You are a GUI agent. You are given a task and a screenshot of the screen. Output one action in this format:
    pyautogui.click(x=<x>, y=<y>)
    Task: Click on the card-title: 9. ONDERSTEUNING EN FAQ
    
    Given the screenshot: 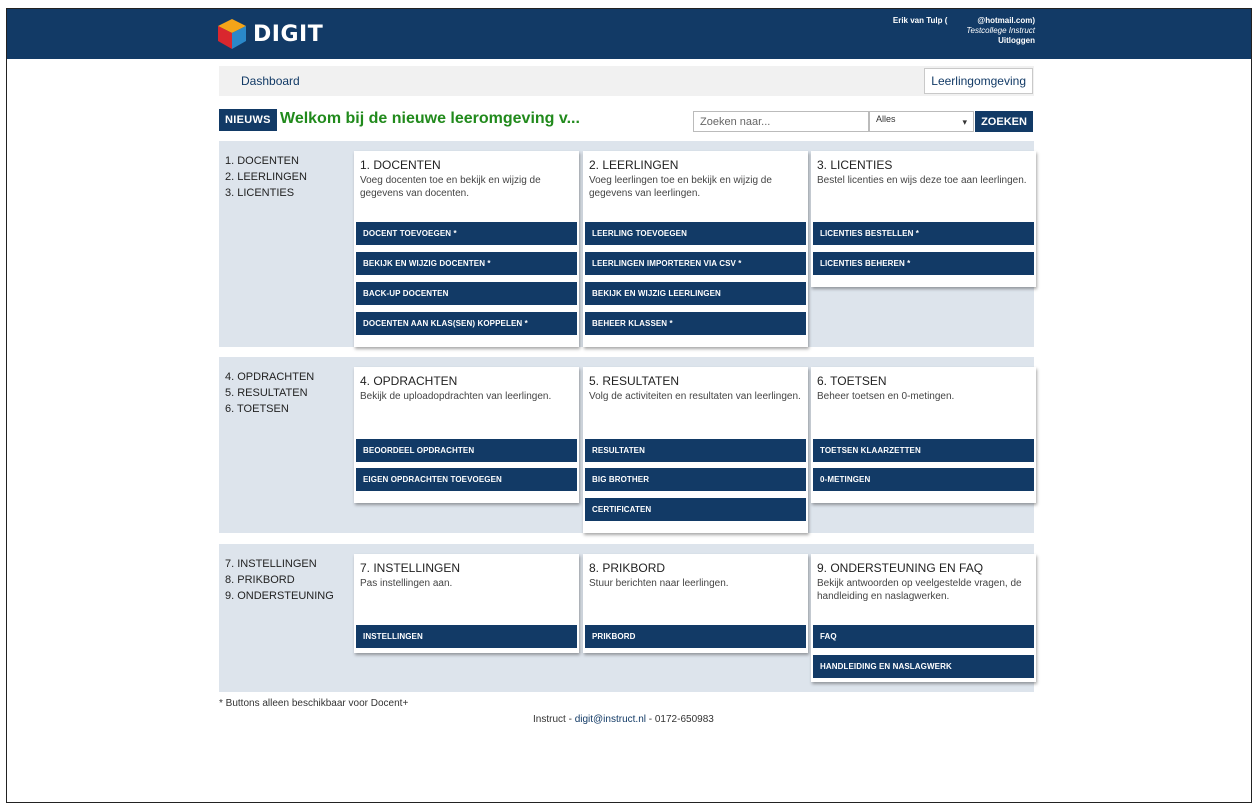 What is the action you would take?
    pyautogui.click(x=900, y=568)
    